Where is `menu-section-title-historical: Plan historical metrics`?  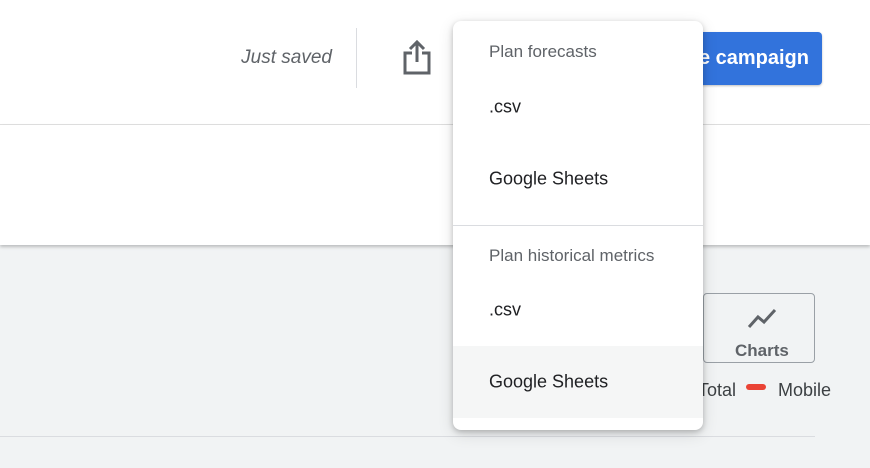
menu-section-title-historical: Plan historical metrics is located at coordinates (572, 255).